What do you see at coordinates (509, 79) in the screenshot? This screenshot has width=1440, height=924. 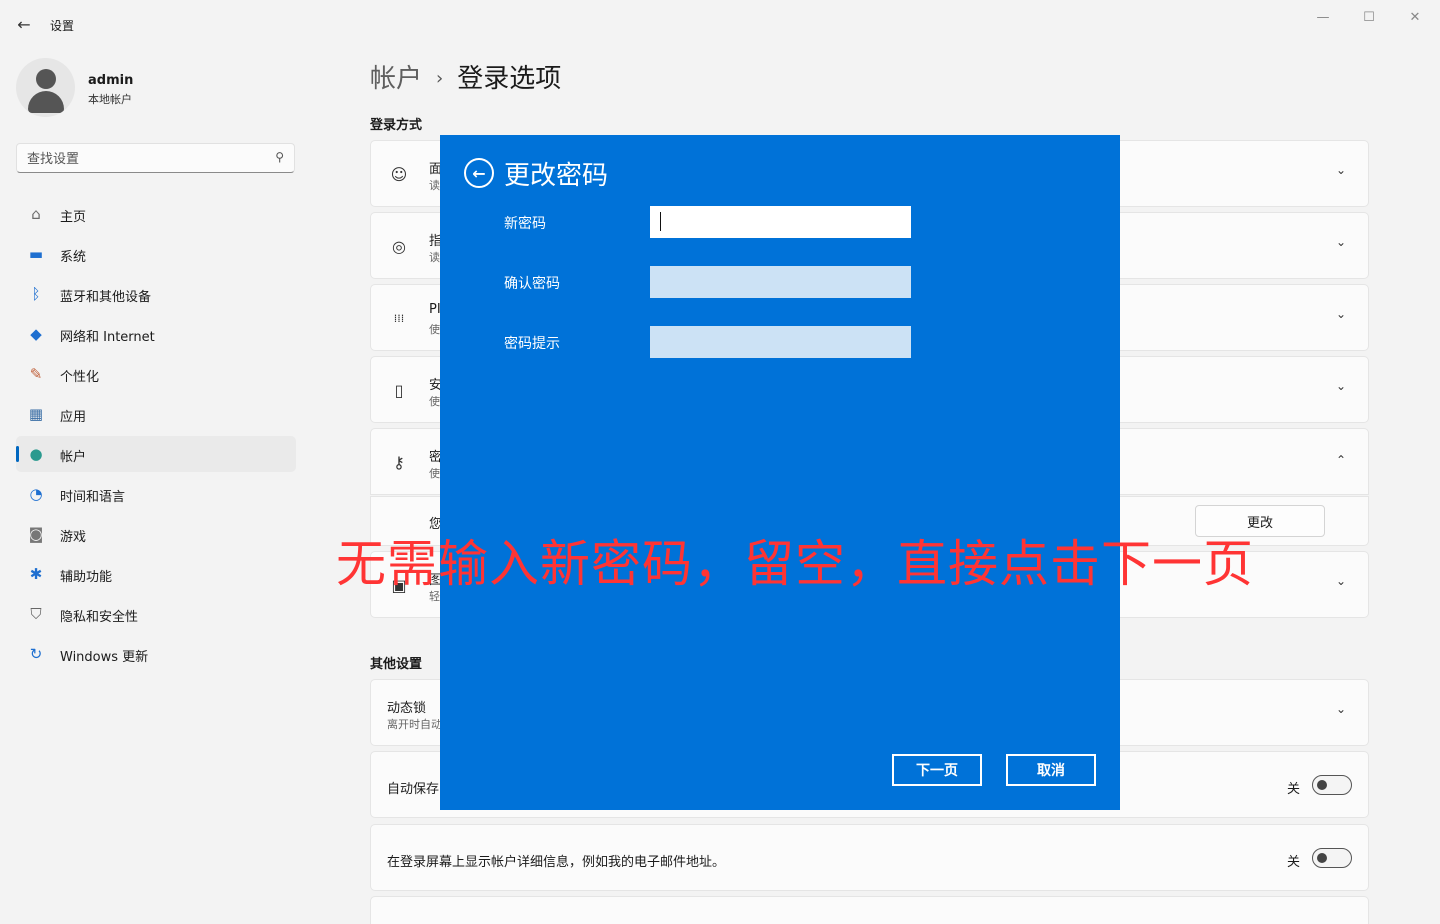 I see `page-title: 登录选项` at bounding box center [509, 79].